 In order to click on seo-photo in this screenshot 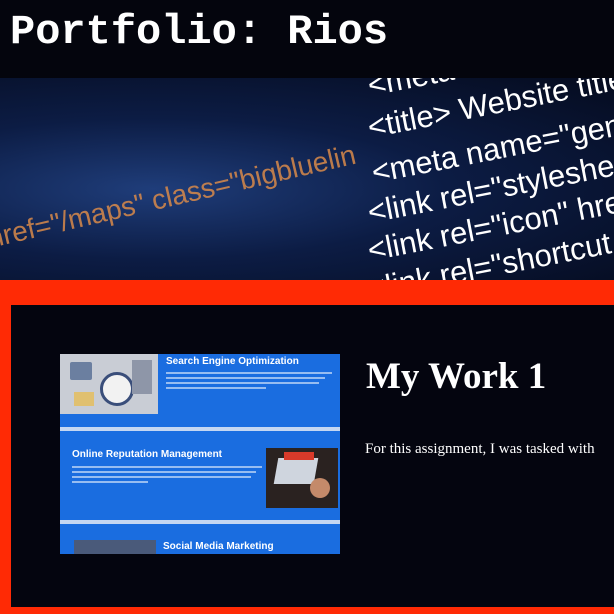, I will do `click(109, 384)`.